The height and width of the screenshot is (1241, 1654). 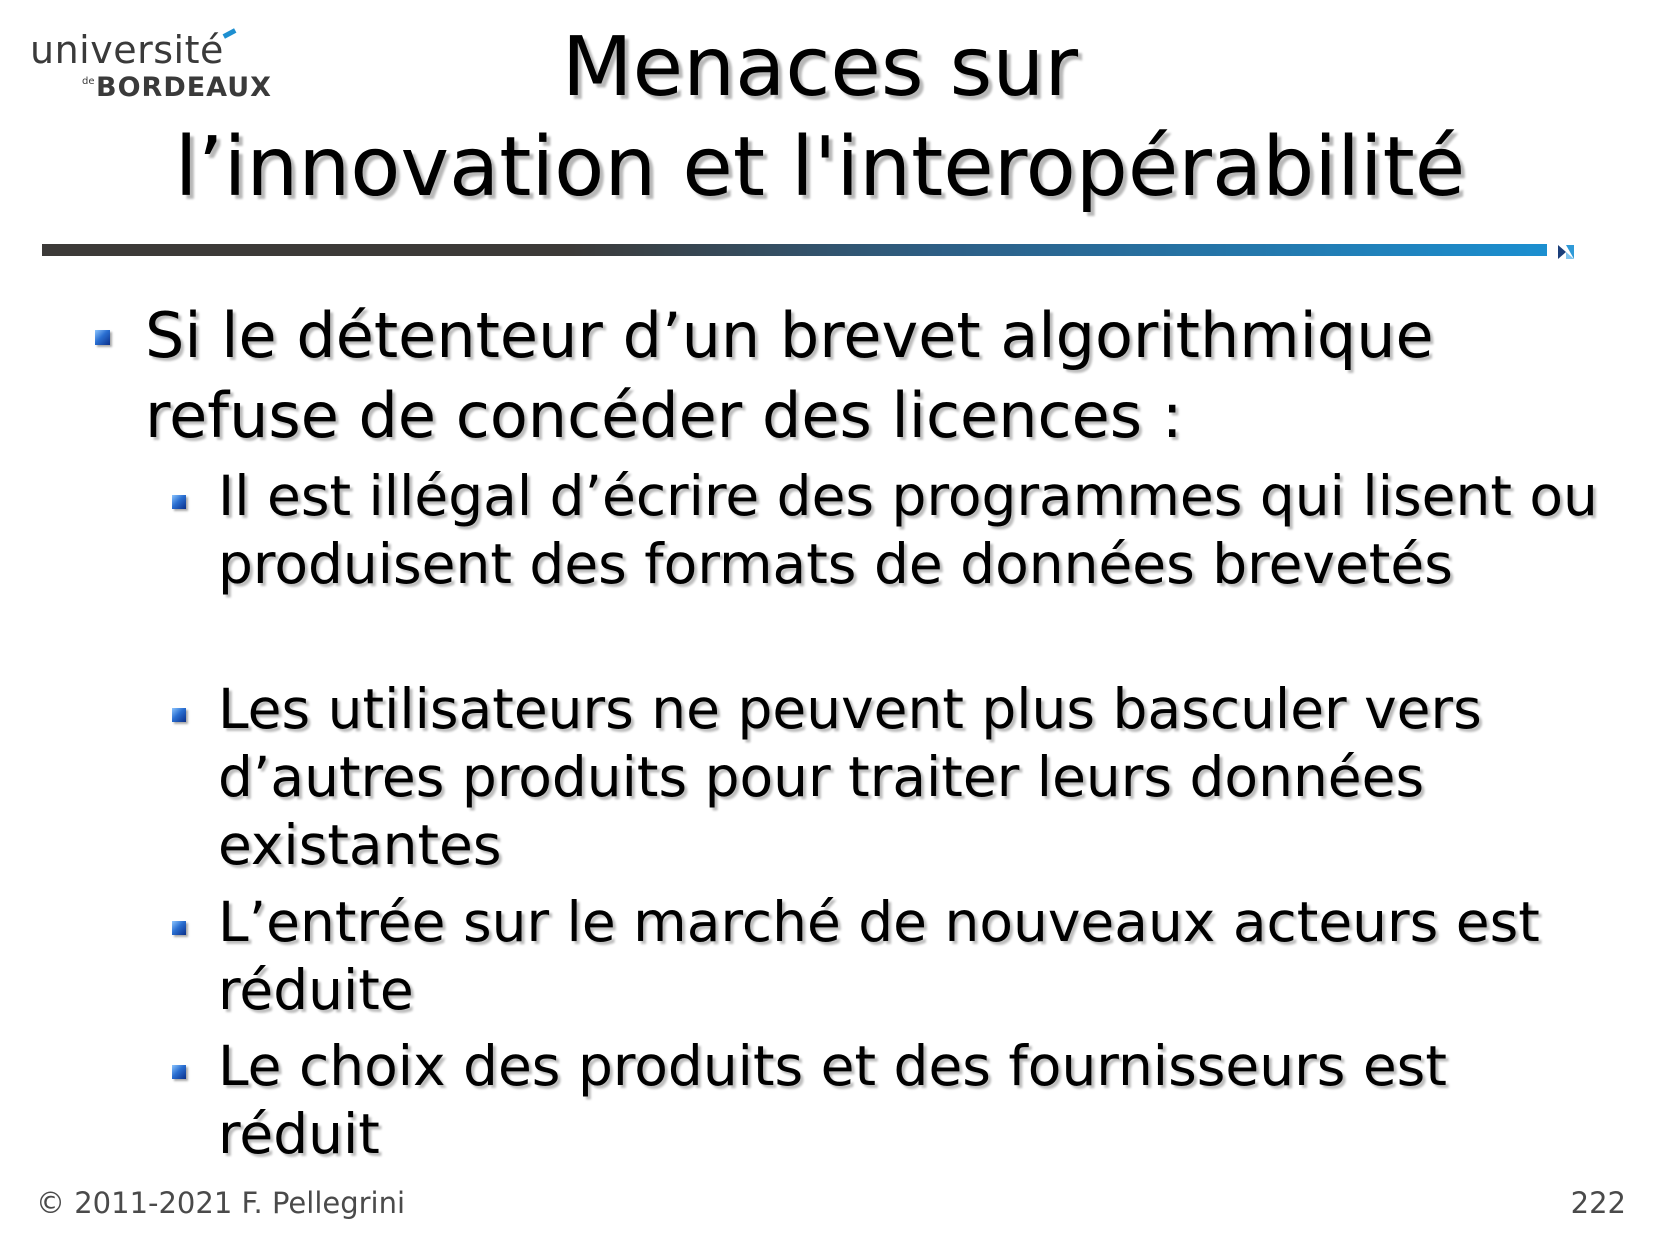 I want to click on footer-copyright: © 2011-2021 F. Pellegrini, so click(x=221, y=1203).